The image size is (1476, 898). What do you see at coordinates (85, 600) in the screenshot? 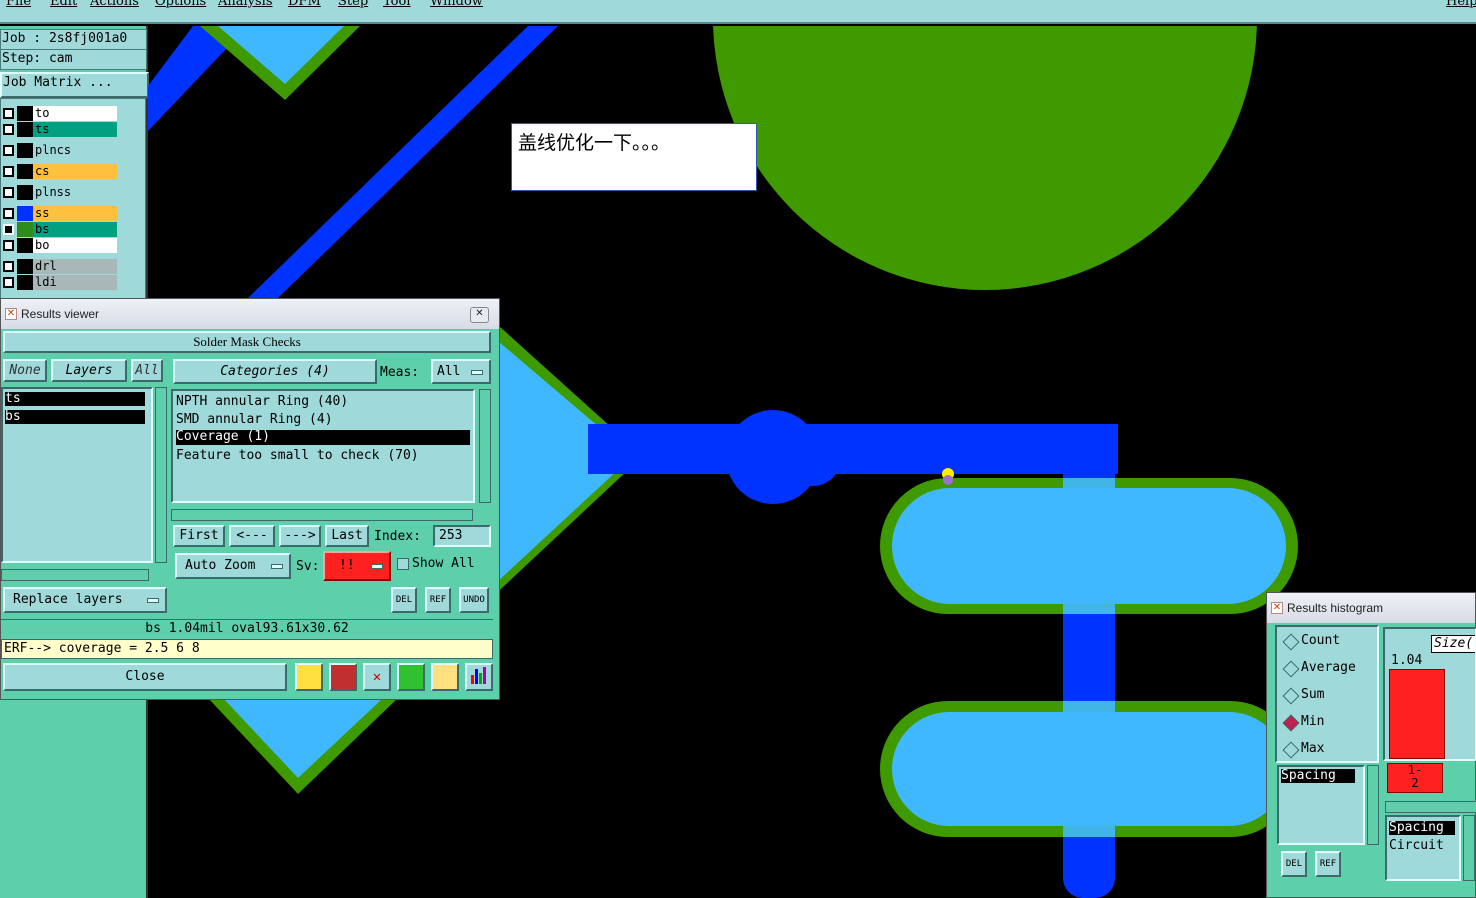
I see `replace-layers-dropdown: Replace layers` at bounding box center [85, 600].